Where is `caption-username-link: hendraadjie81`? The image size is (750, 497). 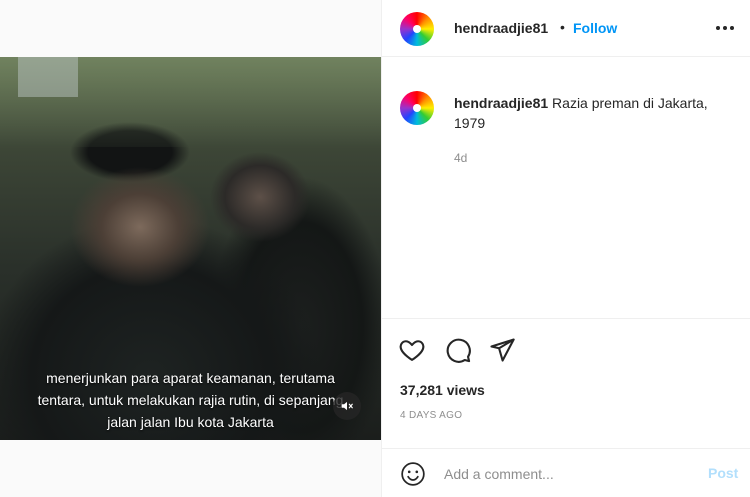 caption-username-link: hendraadjie81 is located at coordinates (501, 103).